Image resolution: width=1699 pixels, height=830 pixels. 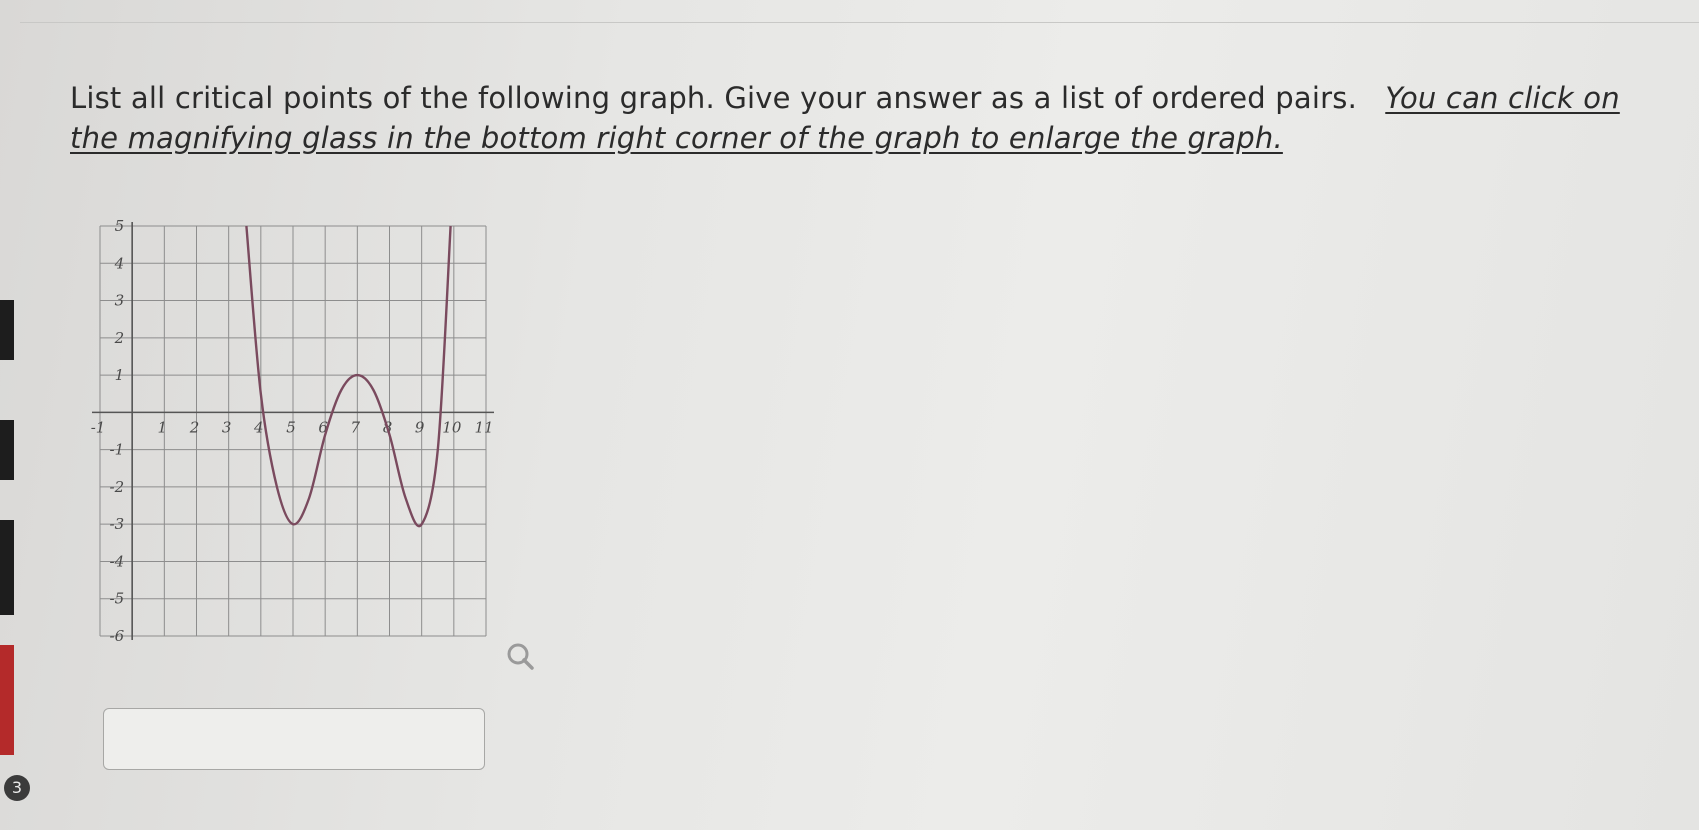 What do you see at coordinates (120, 301) in the screenshot?
I see `y-tick-label: 3` at bounding box center [120, 301].